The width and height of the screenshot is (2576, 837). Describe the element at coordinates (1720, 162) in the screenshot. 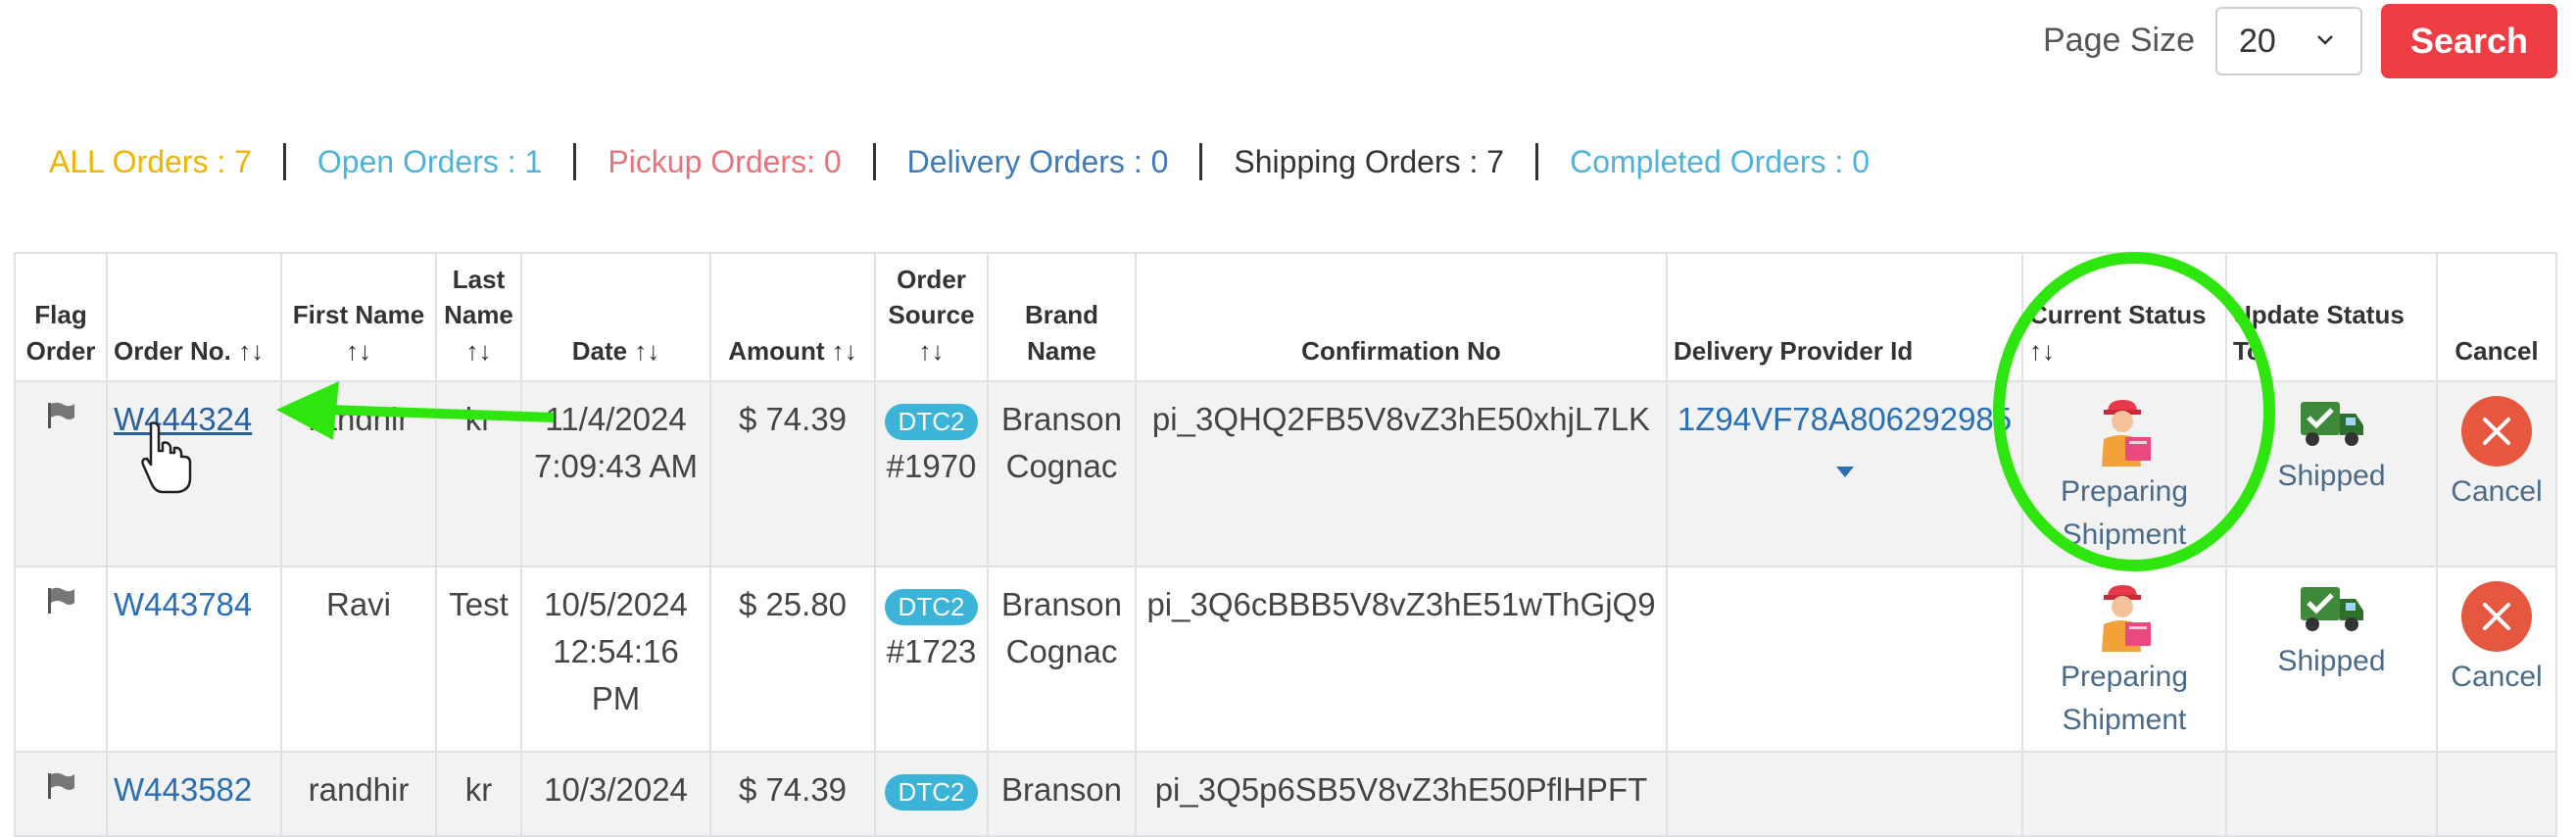

I see `filter-completed-orders: Completed Orders : 0` at that location.